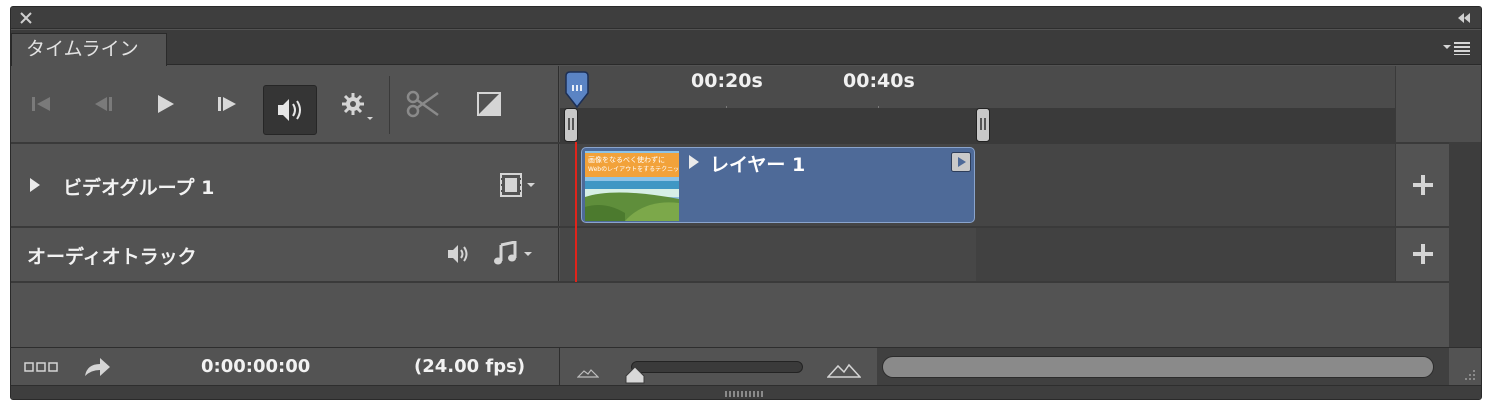  What do you see at coordinates (98, 367) in the screenshot?
I see `render-icon` at bounding box center [98, 367].